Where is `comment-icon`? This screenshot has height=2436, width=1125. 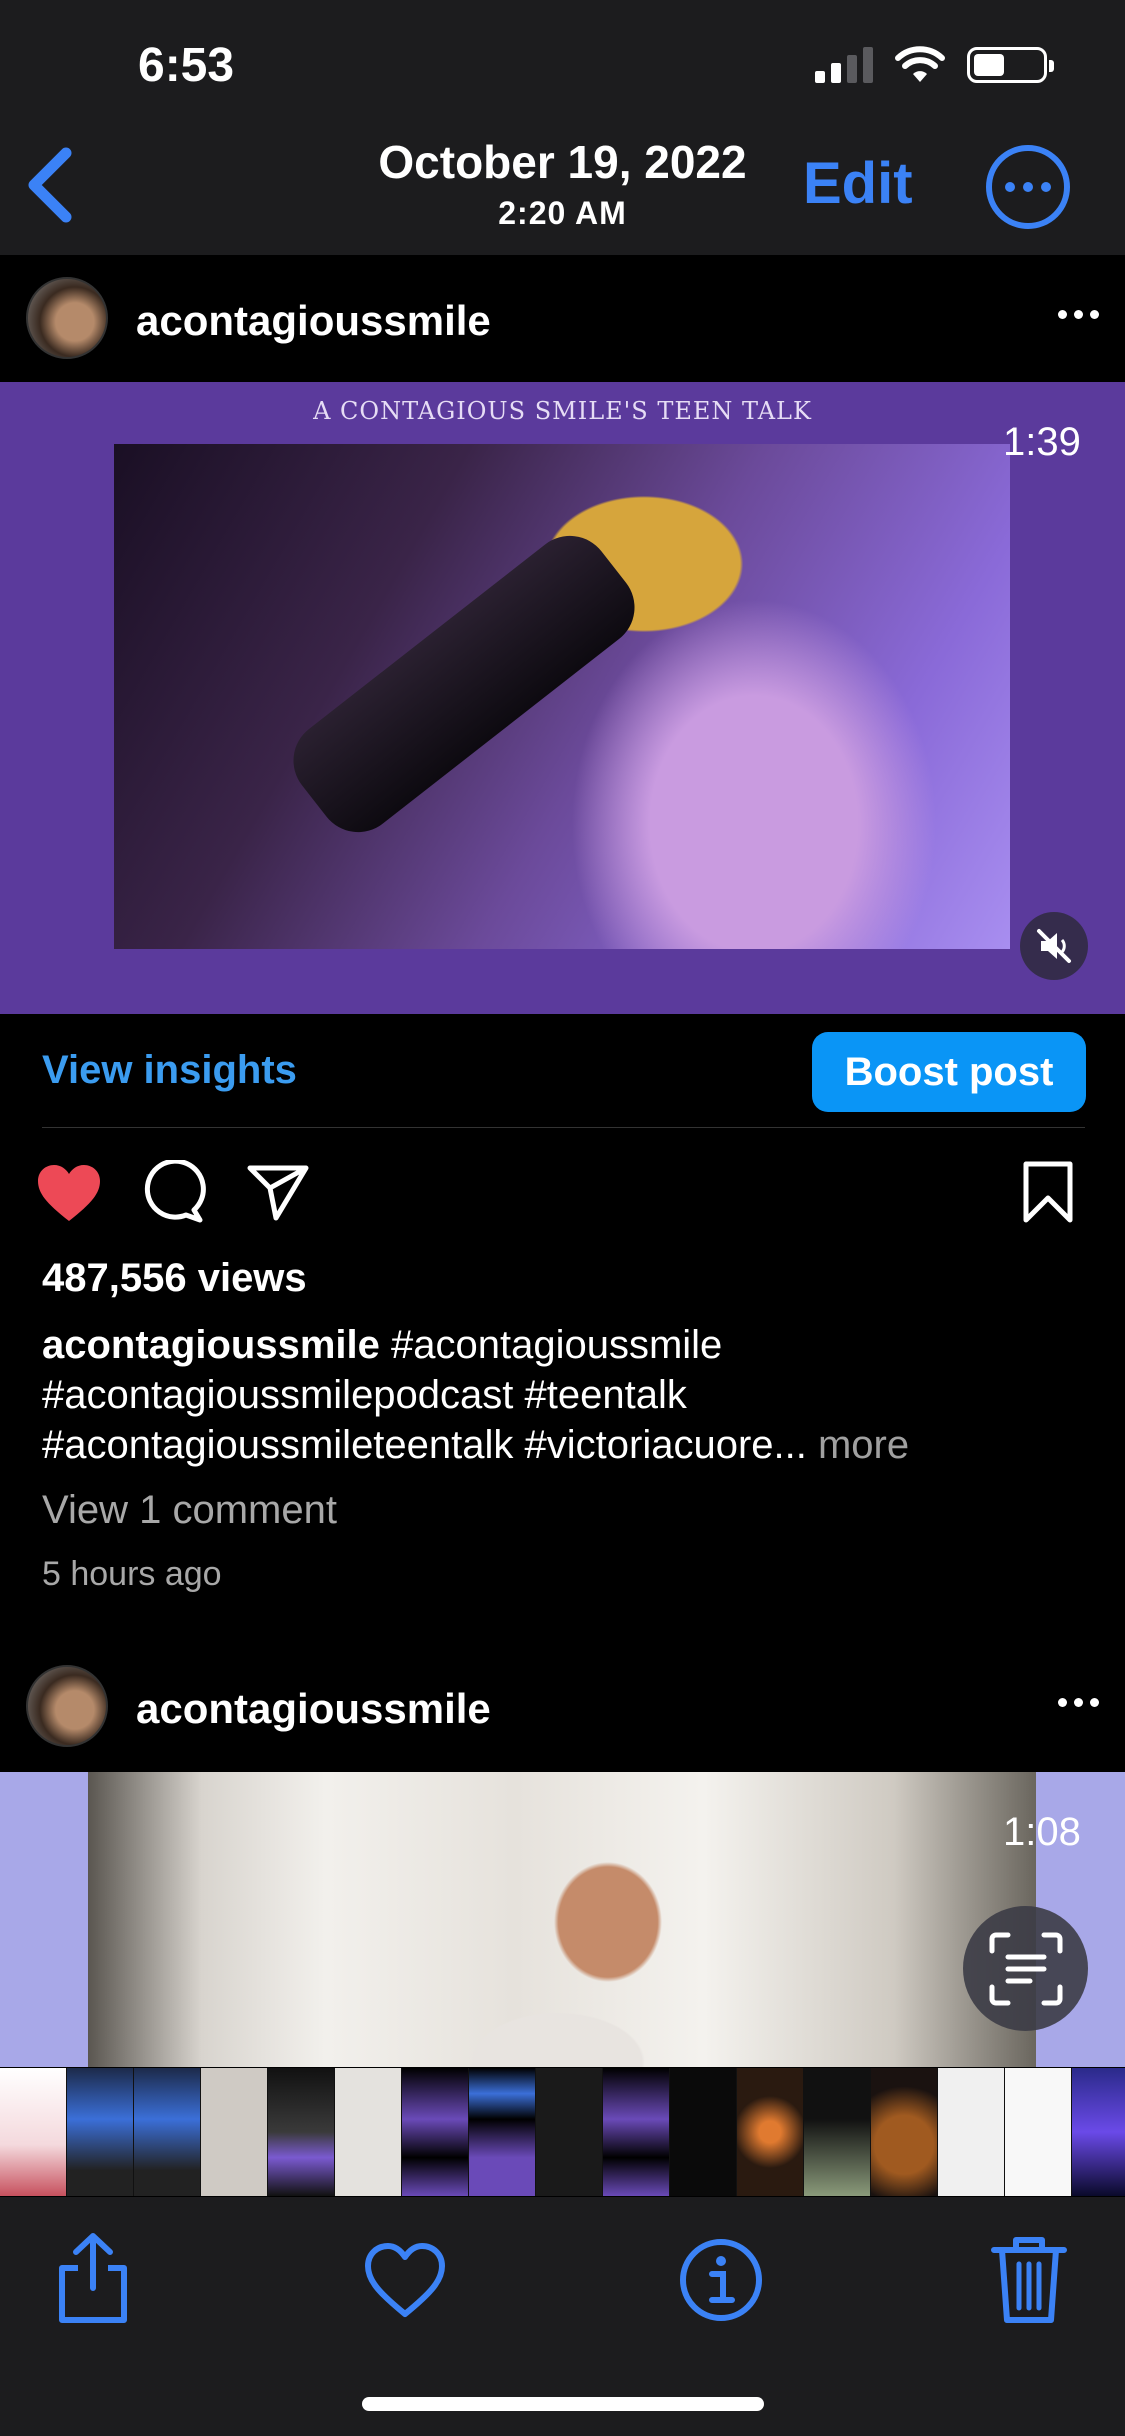 comment-icon is located at coordinates (174, 1192).